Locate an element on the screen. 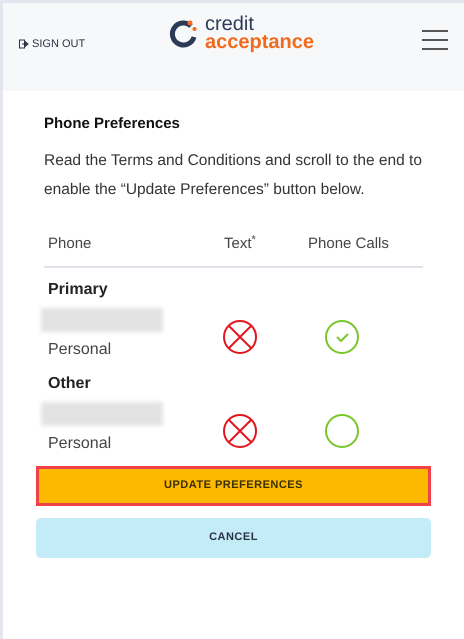  column-header: Phone Calls is located at coordinates (348, 244).